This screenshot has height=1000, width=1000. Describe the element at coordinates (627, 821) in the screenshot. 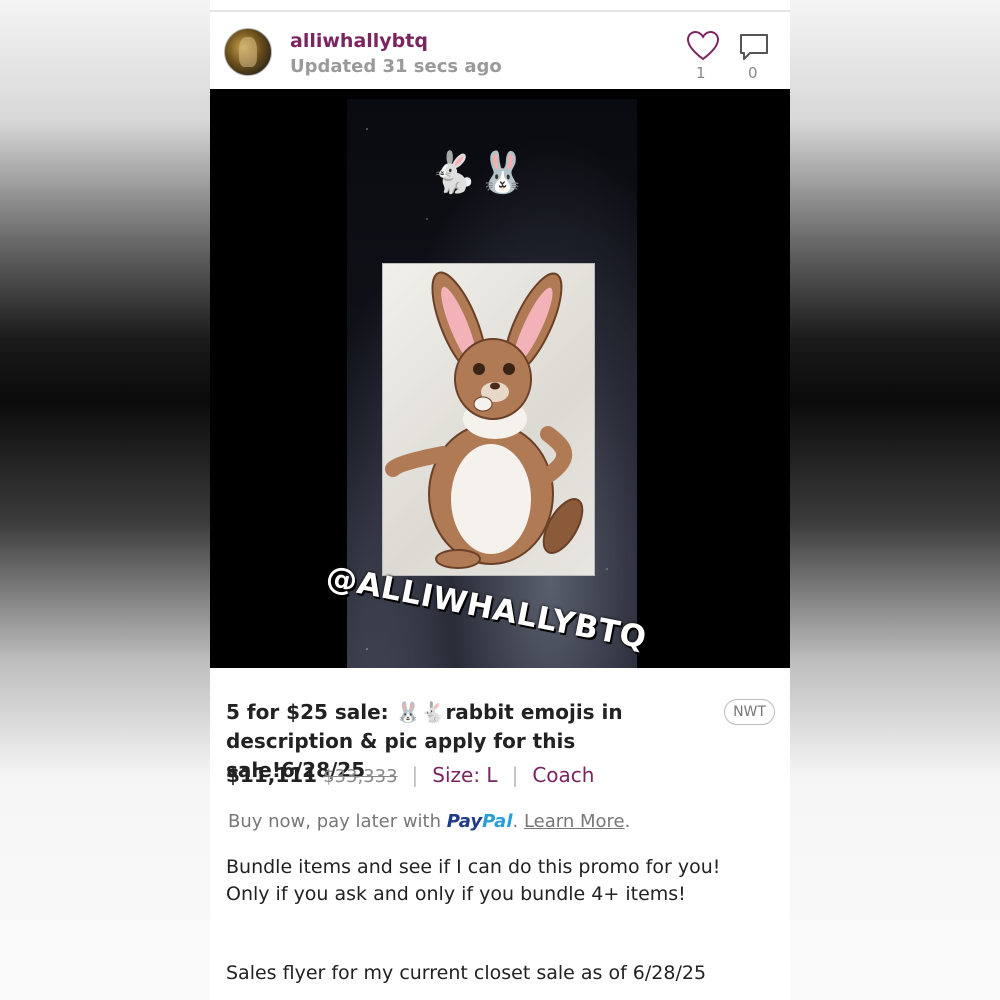

I see `learn-more-suffix: .` at that location.